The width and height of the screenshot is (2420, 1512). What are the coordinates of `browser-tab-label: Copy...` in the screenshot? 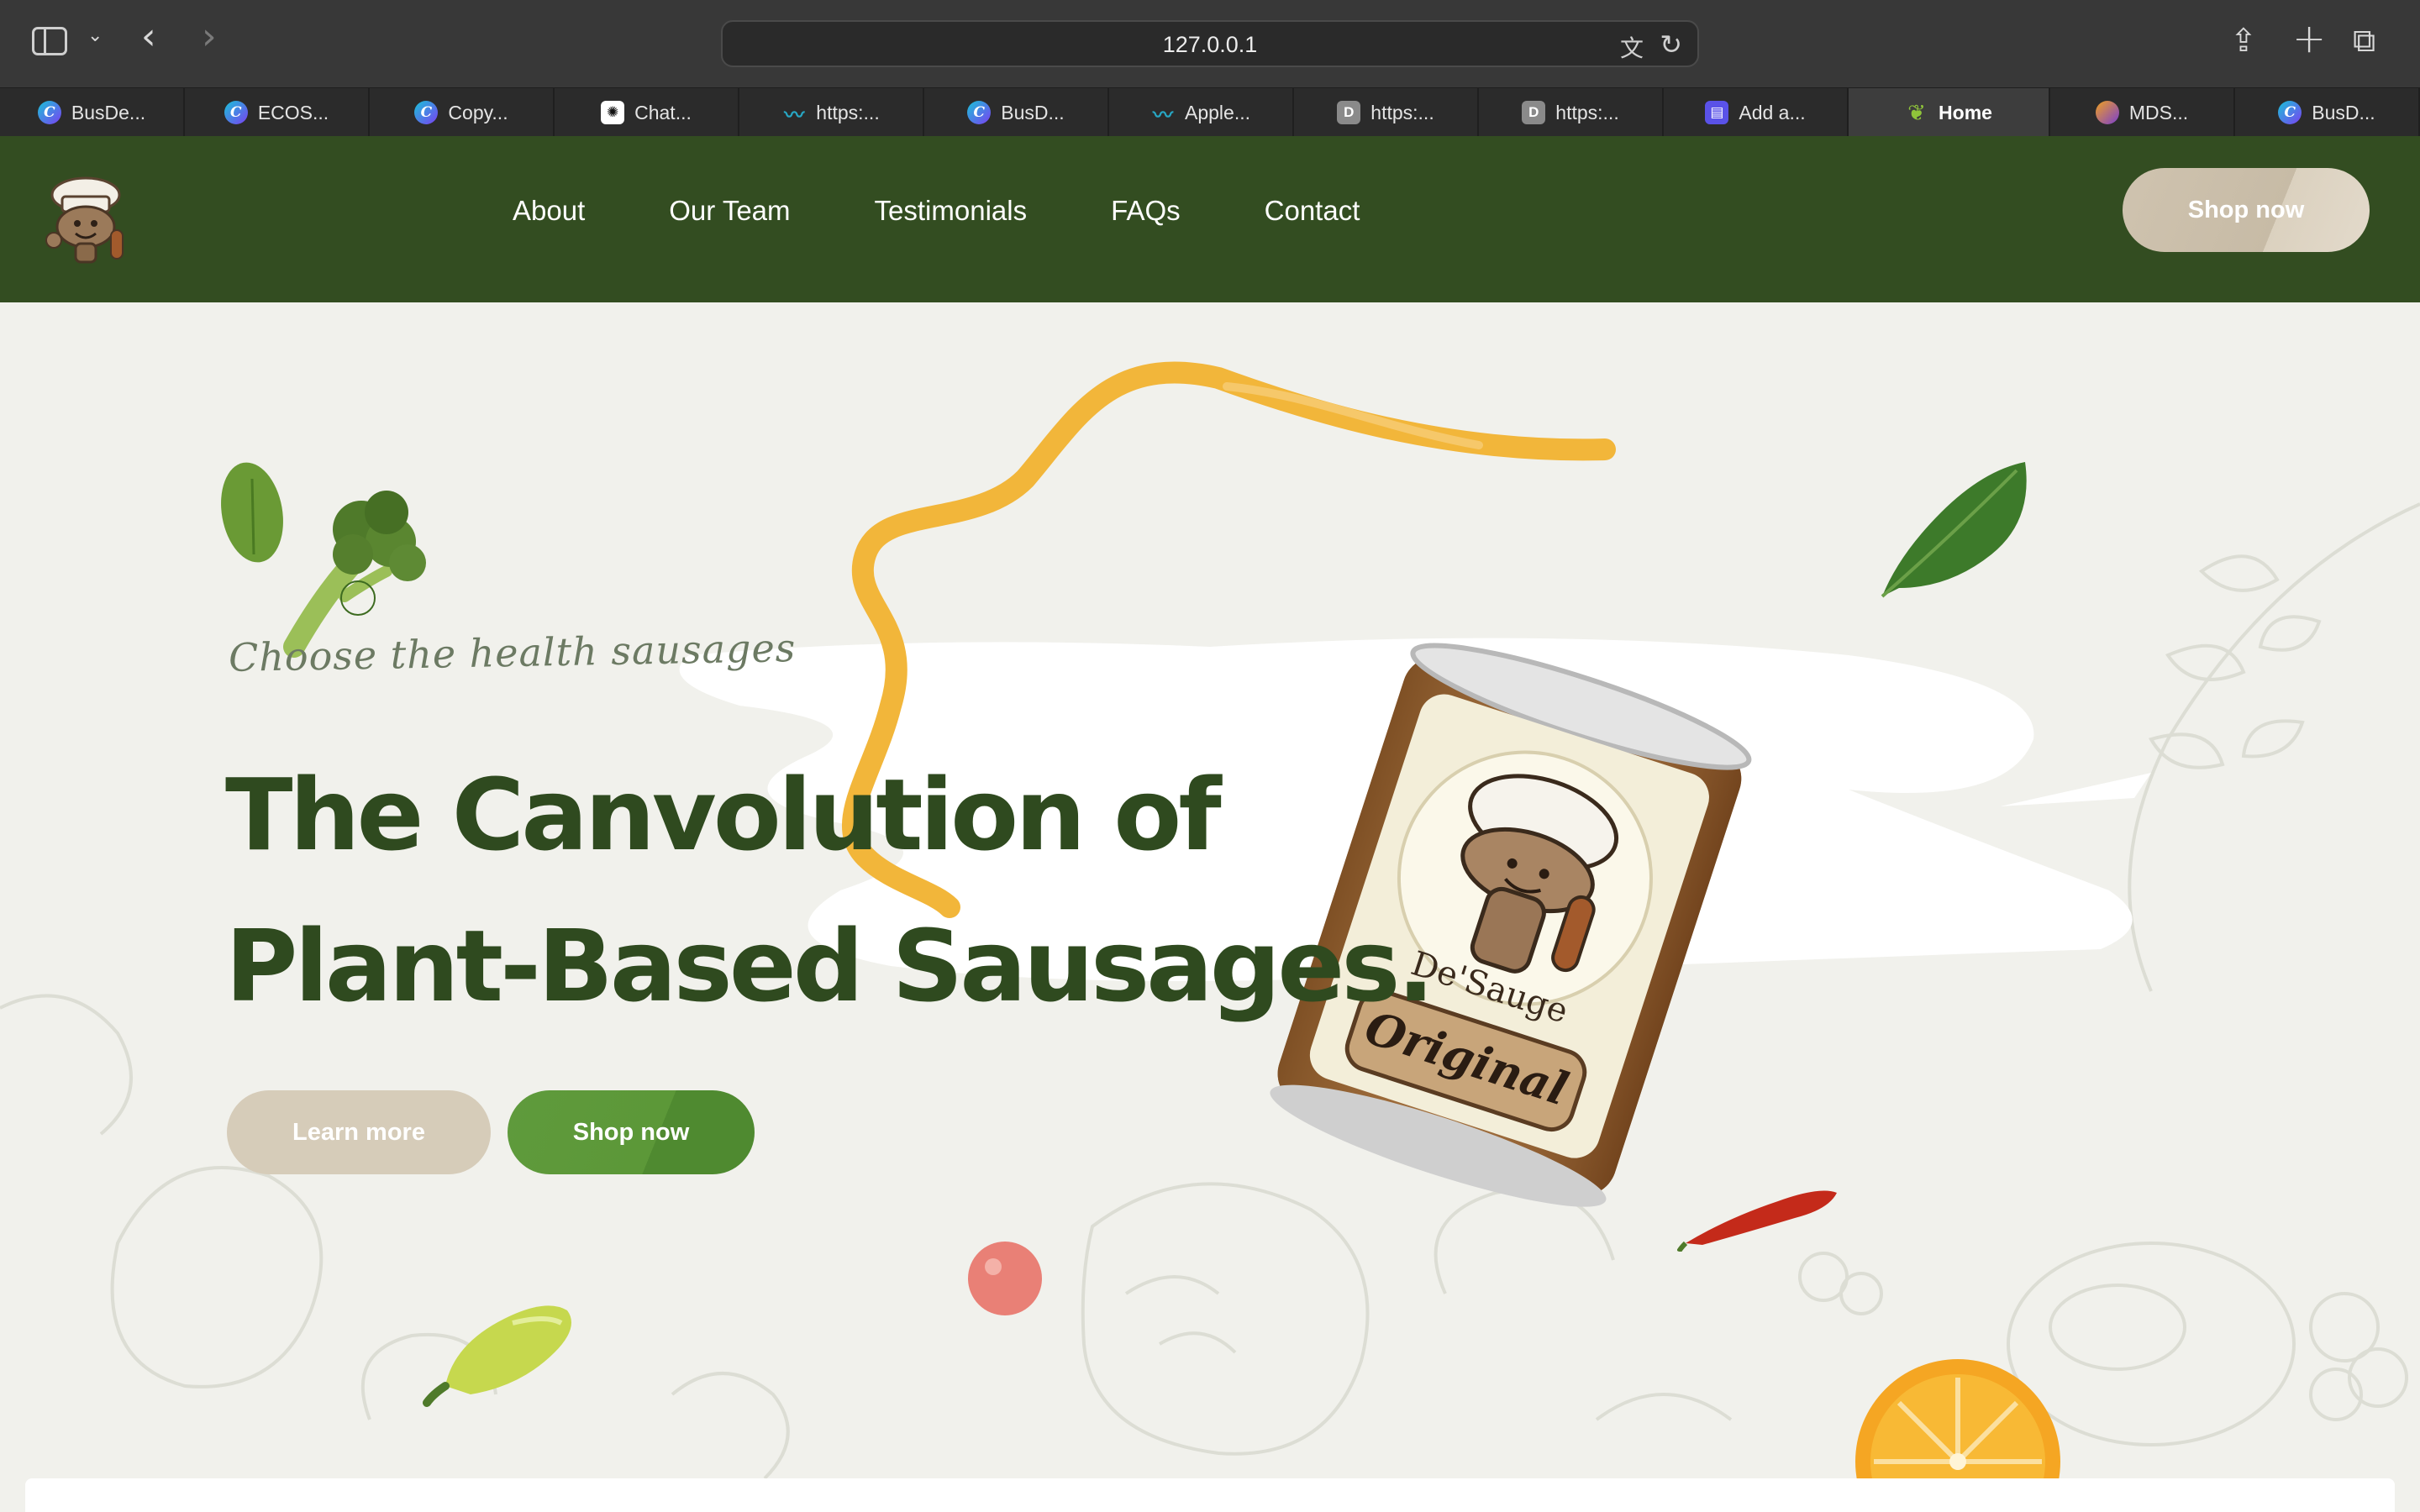 It's located at (478, 112).